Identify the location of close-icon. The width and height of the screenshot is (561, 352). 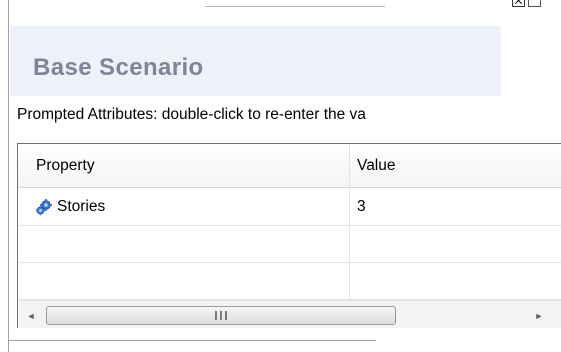
(518, 3).